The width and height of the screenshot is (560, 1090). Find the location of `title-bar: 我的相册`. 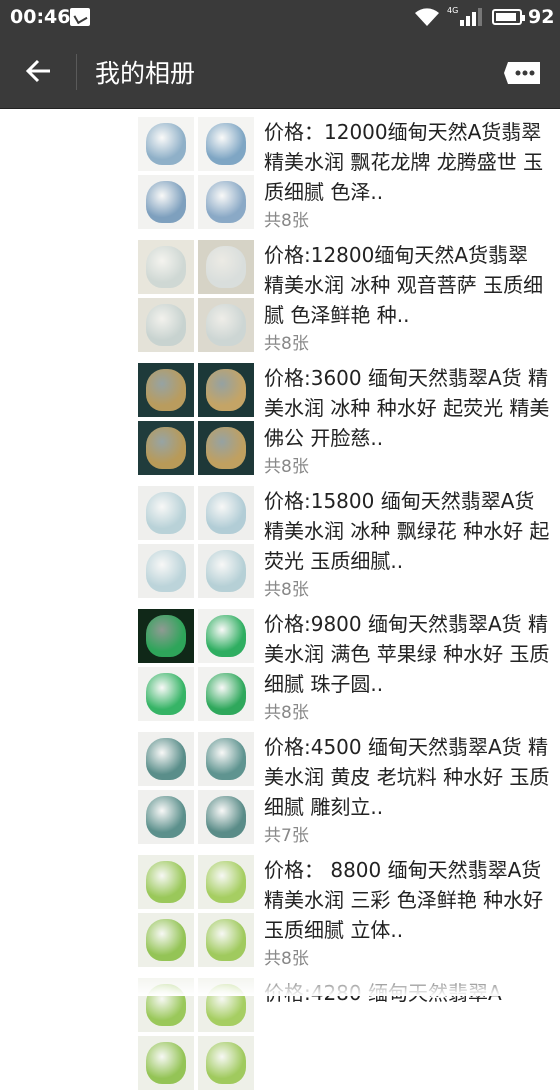

title-bar: 我的相册 is located at coordinates (280, 72).